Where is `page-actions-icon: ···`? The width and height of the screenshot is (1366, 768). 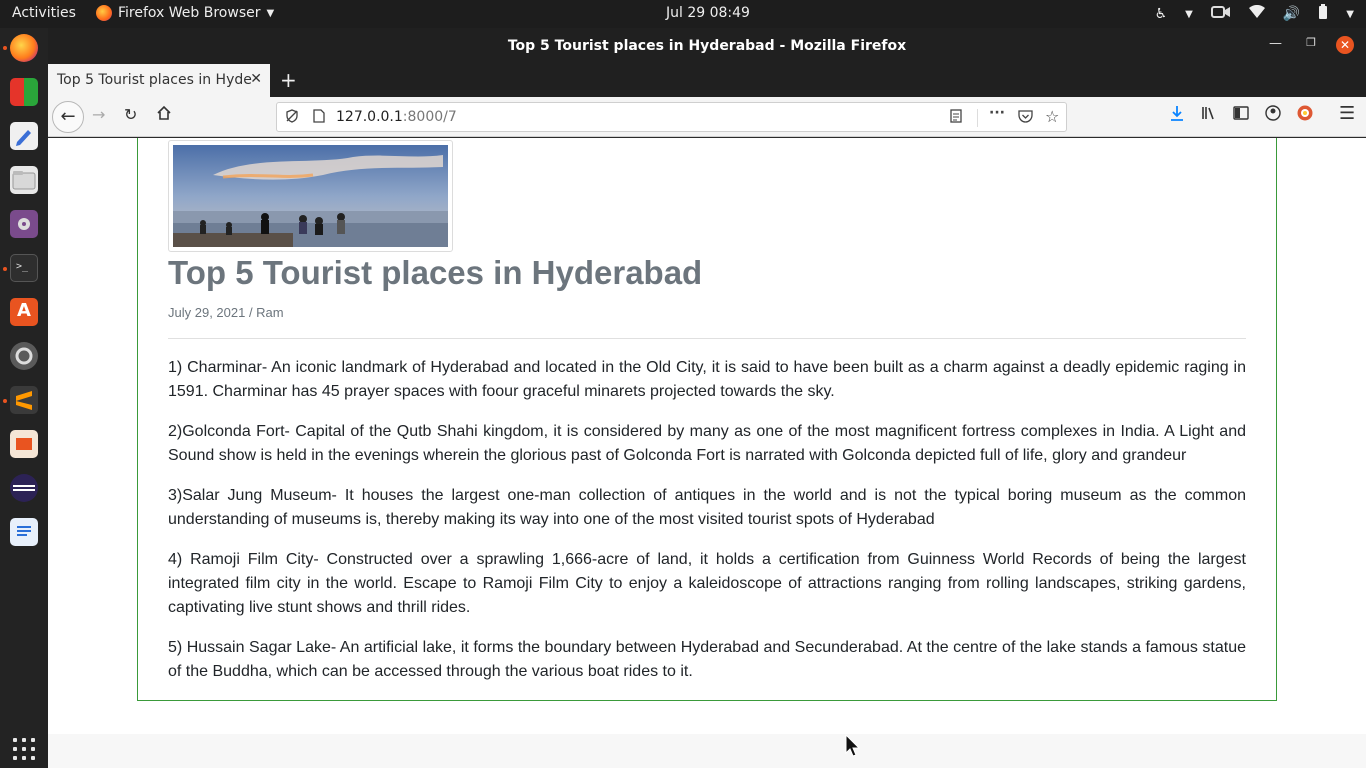 page-actions-icon: ··· is located at coordinates (997, 113).